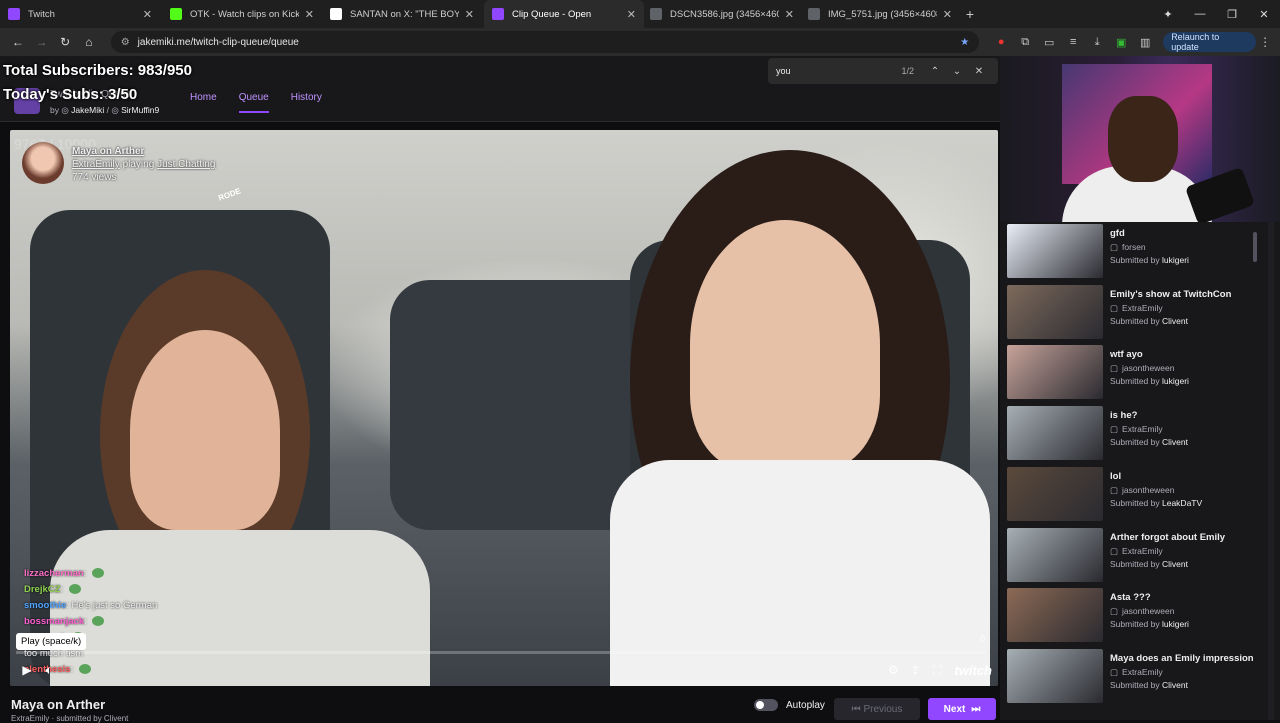 This screenshot has height=723, width=1280. Describe the element at coordinates (973, 670) in the screenshot. I see `twitch-logo: twitch` at that location.